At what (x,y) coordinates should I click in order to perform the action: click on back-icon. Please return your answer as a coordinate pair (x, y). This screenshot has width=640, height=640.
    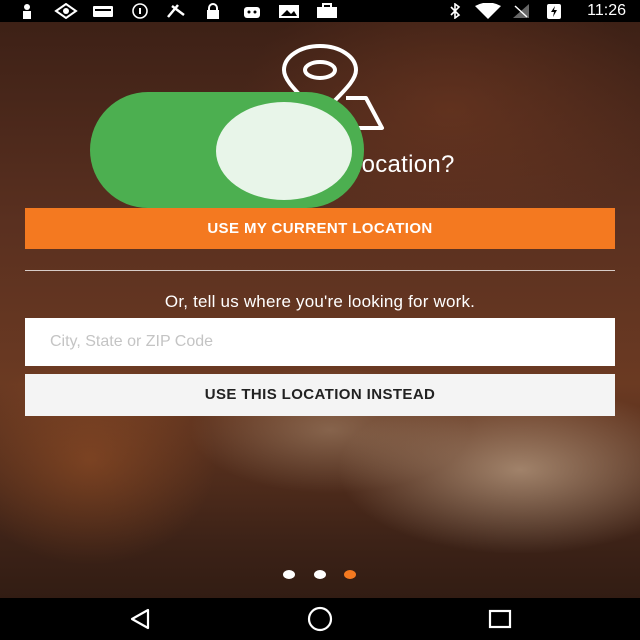
    Looking at the image, I should click on (141, 619).